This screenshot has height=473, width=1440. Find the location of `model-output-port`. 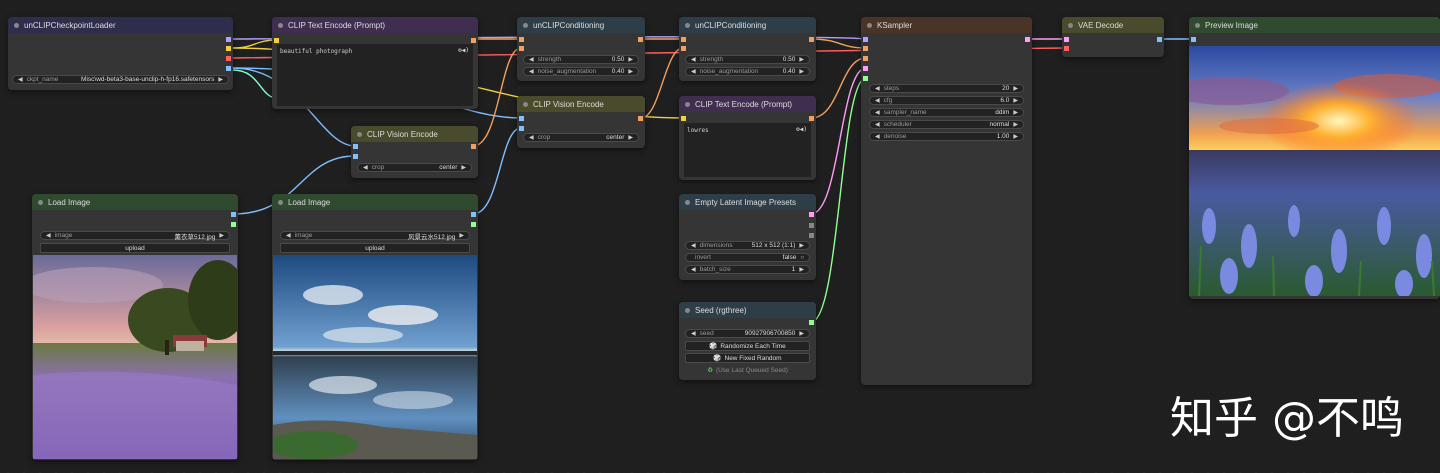

model-output-port is located at coordinates (228, 39).